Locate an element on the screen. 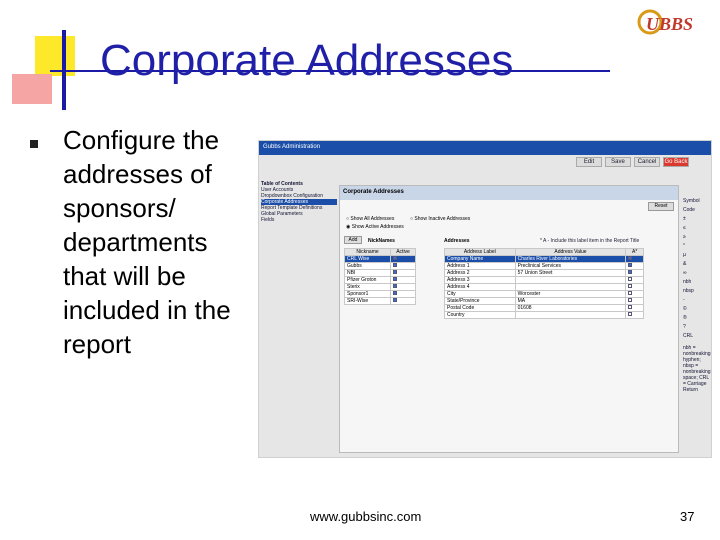 This screenshot has height=540, width=720. symbol-item: ≥ is located at coordinates (696, 237).